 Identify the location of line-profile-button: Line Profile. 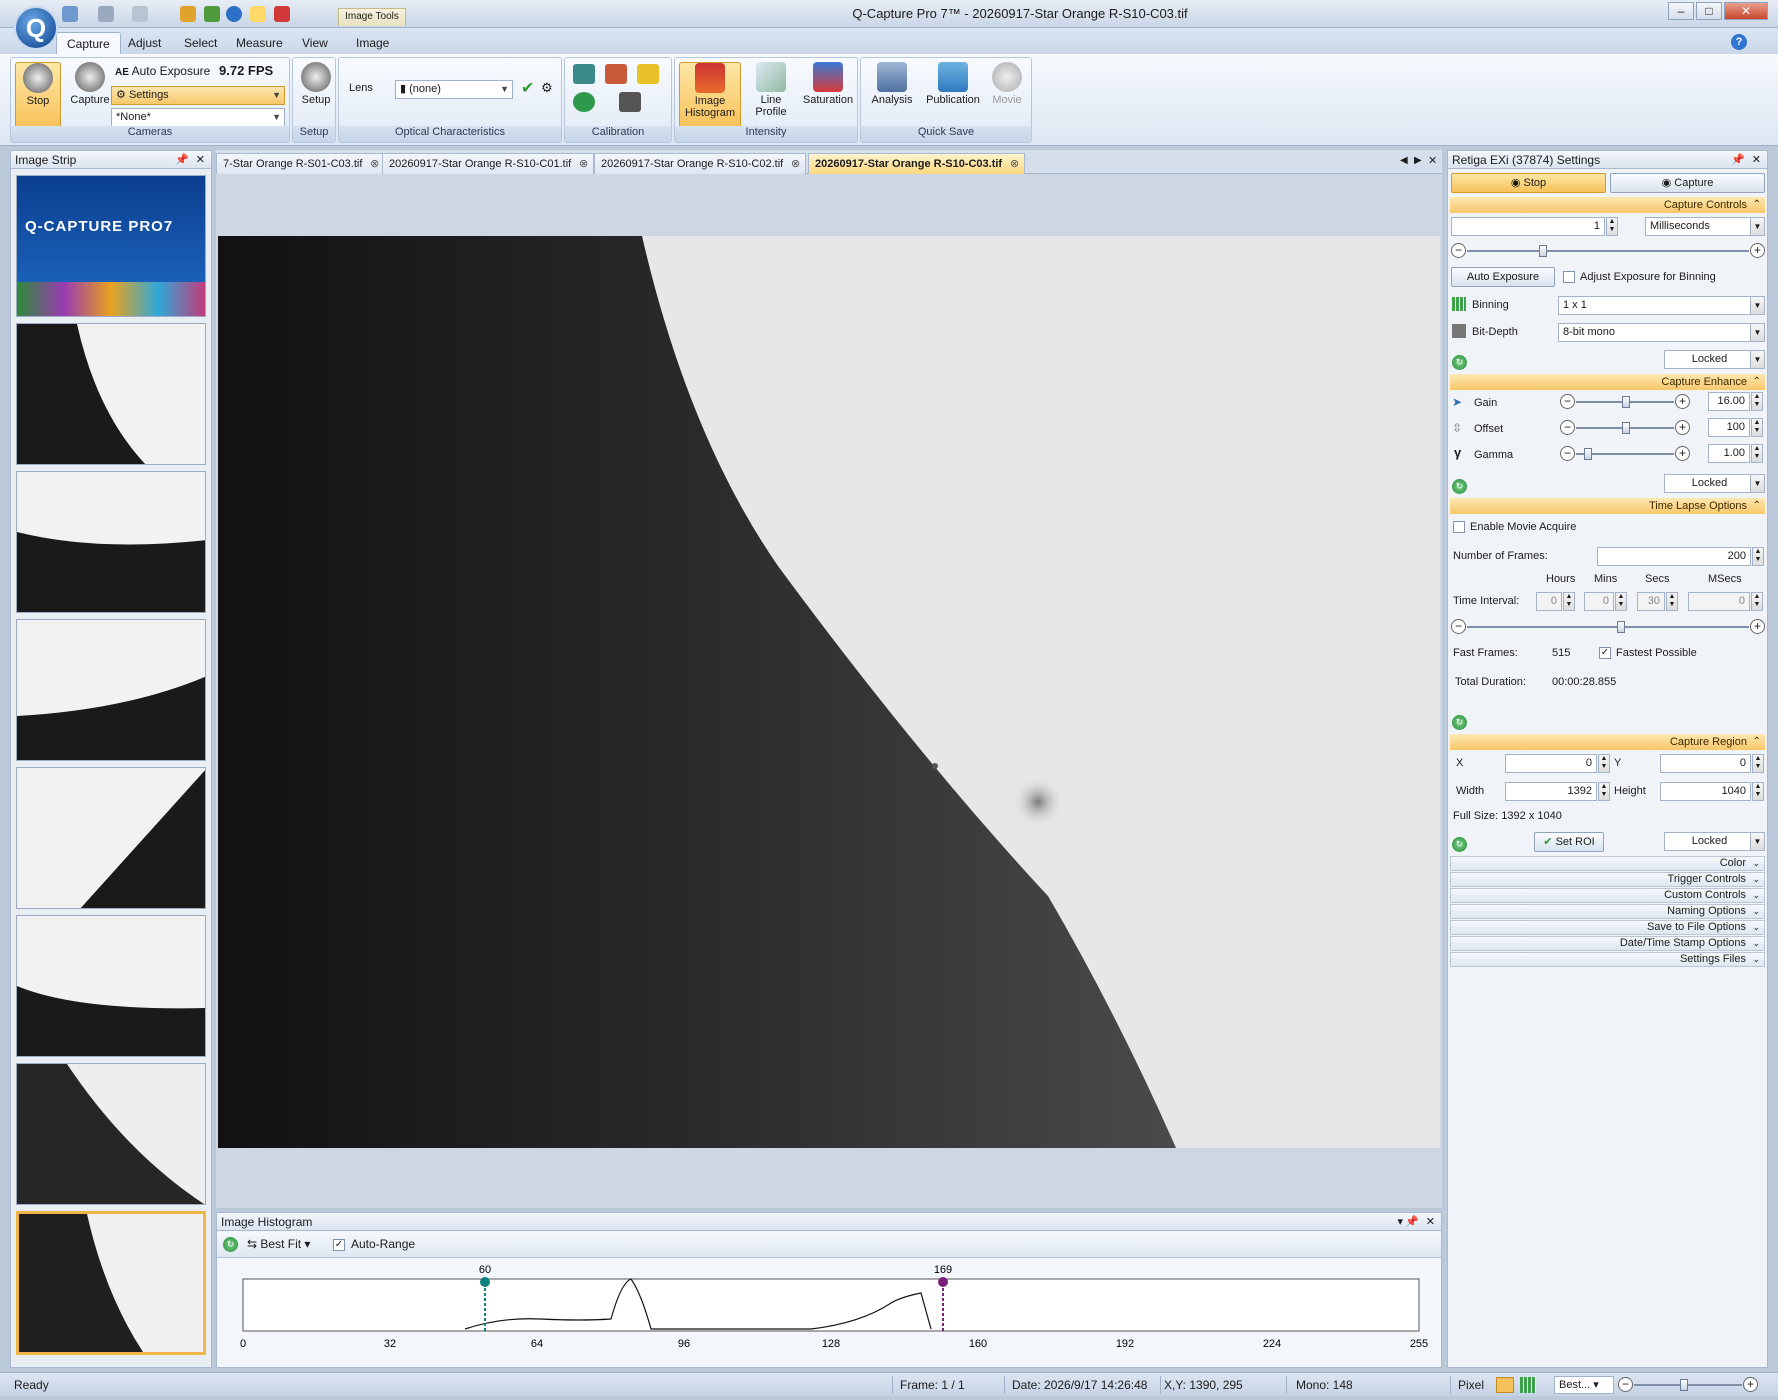
(771, 90).